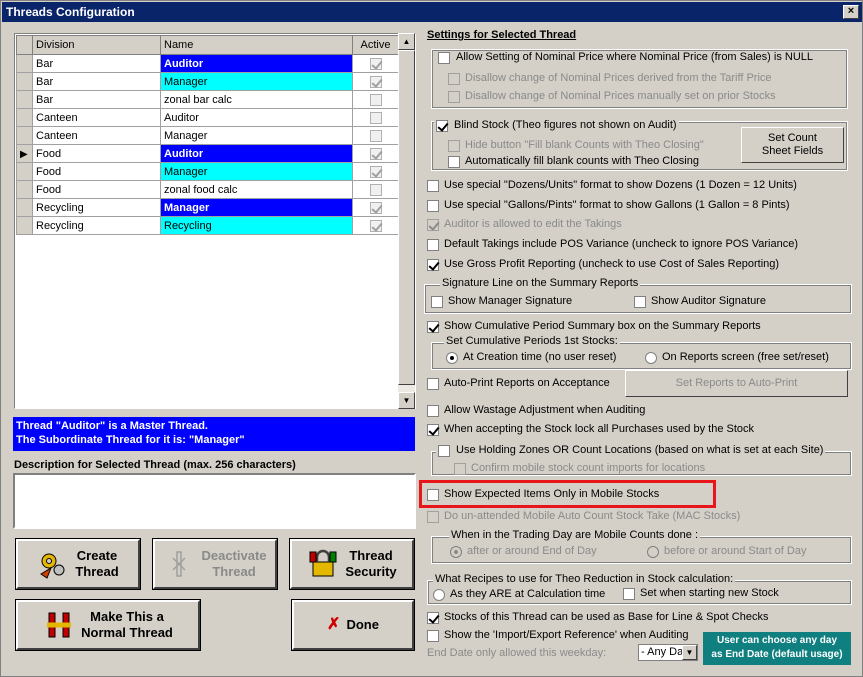 This screenshot has height=677, width=863. What do you see at coordinates (433, 517) in the screenshot?
I see `mac-stocks-checkbox` at bounding box center [433, 517].